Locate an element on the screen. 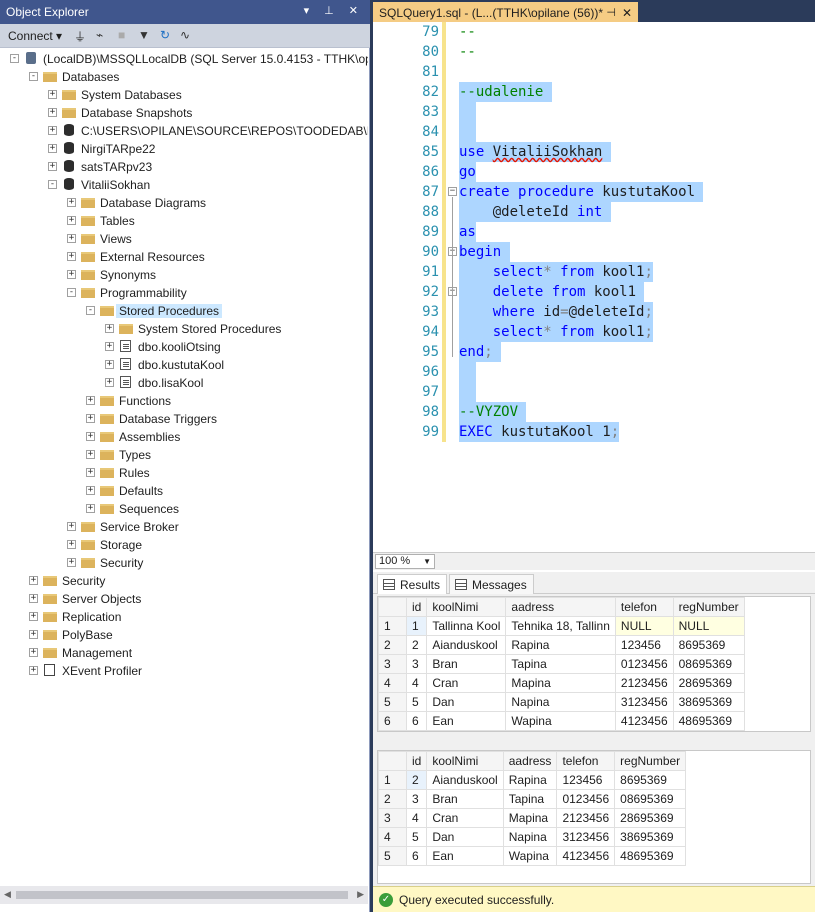 This screenshot has height=912, width=815. grid-cell: 38695369 is located at coordinates (708, 702).